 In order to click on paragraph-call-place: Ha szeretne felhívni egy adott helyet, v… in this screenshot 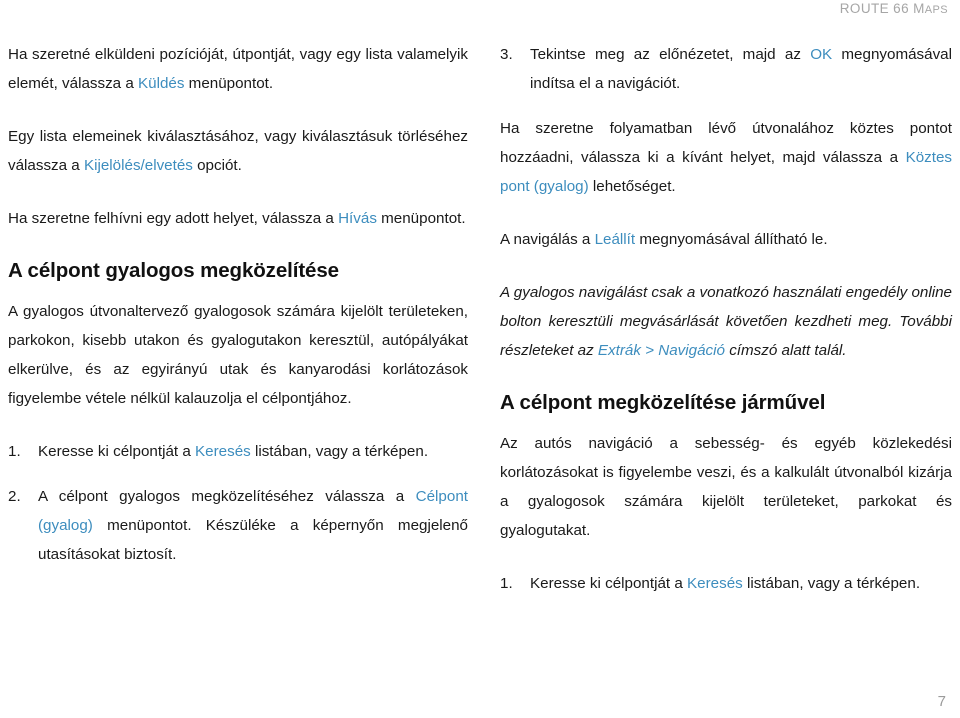, I will do `click(238, 218)`.